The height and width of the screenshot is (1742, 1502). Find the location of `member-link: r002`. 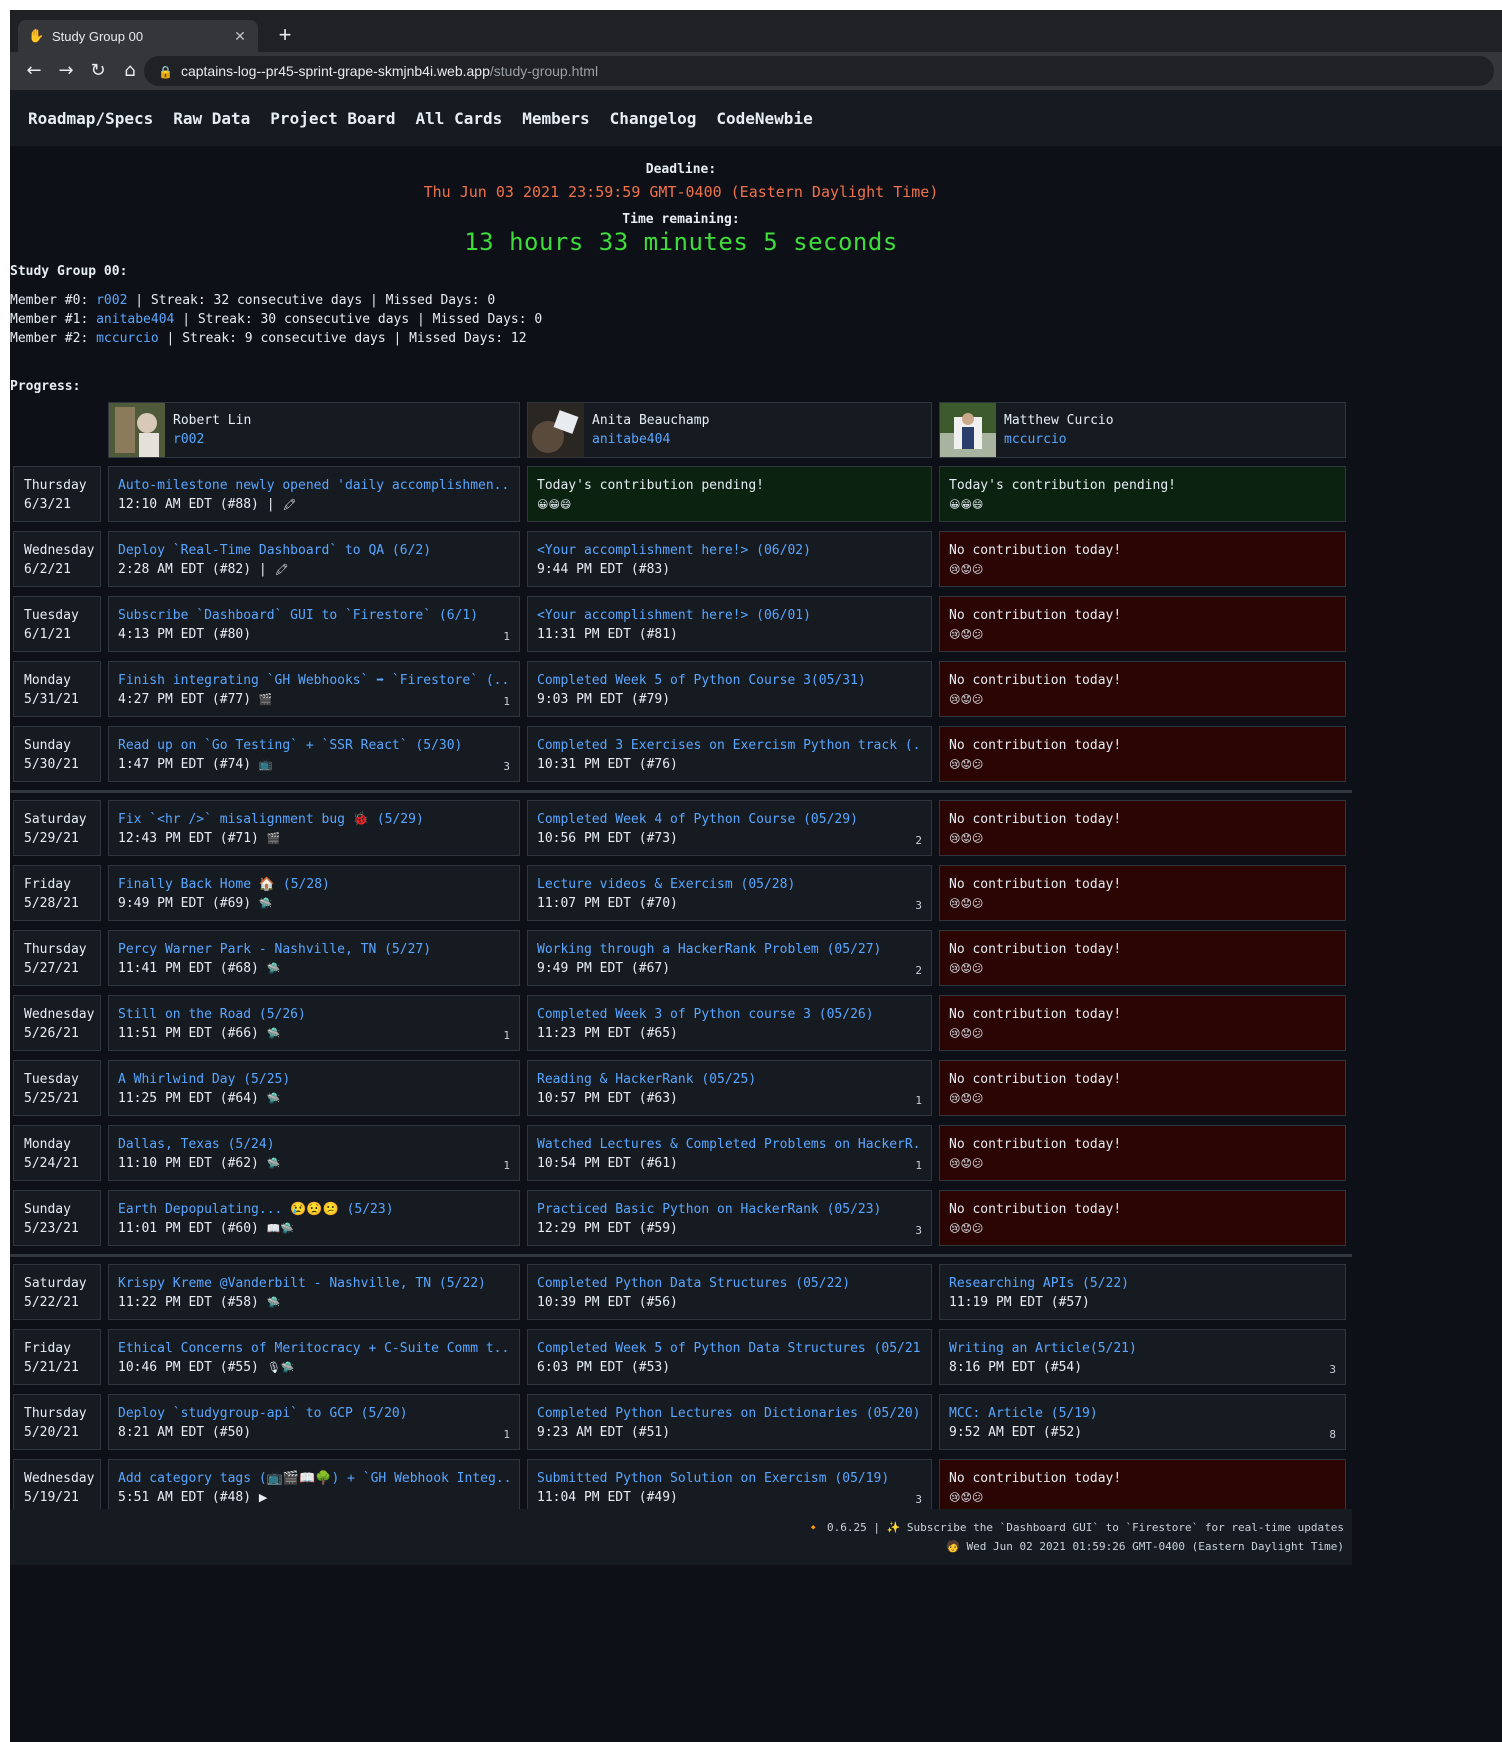

member-link: r002 is located at coordinates (111, 300).